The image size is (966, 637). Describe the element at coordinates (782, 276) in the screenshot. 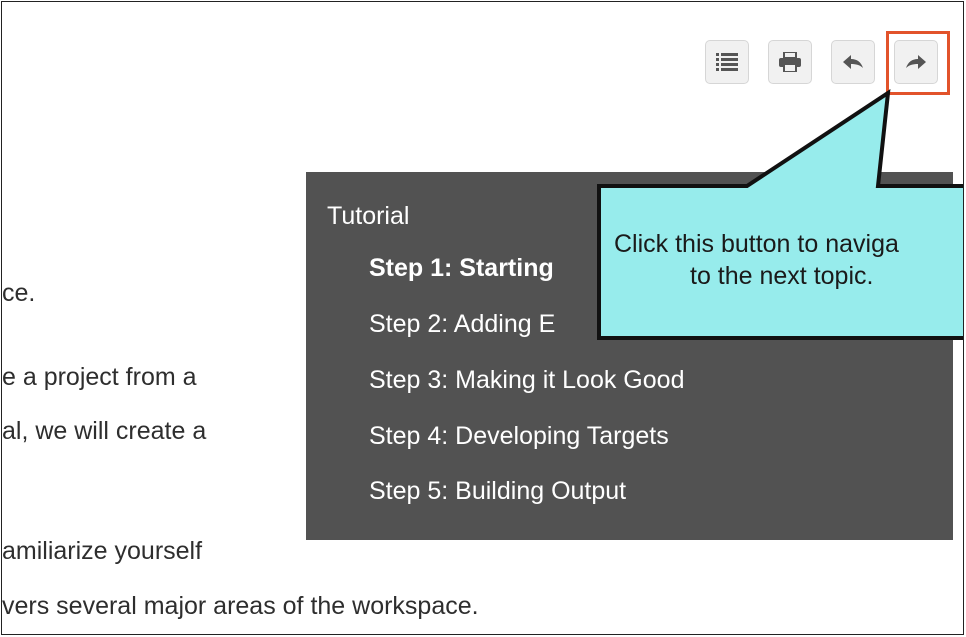

I see `callout-line-2: to the next topic.` at that location.